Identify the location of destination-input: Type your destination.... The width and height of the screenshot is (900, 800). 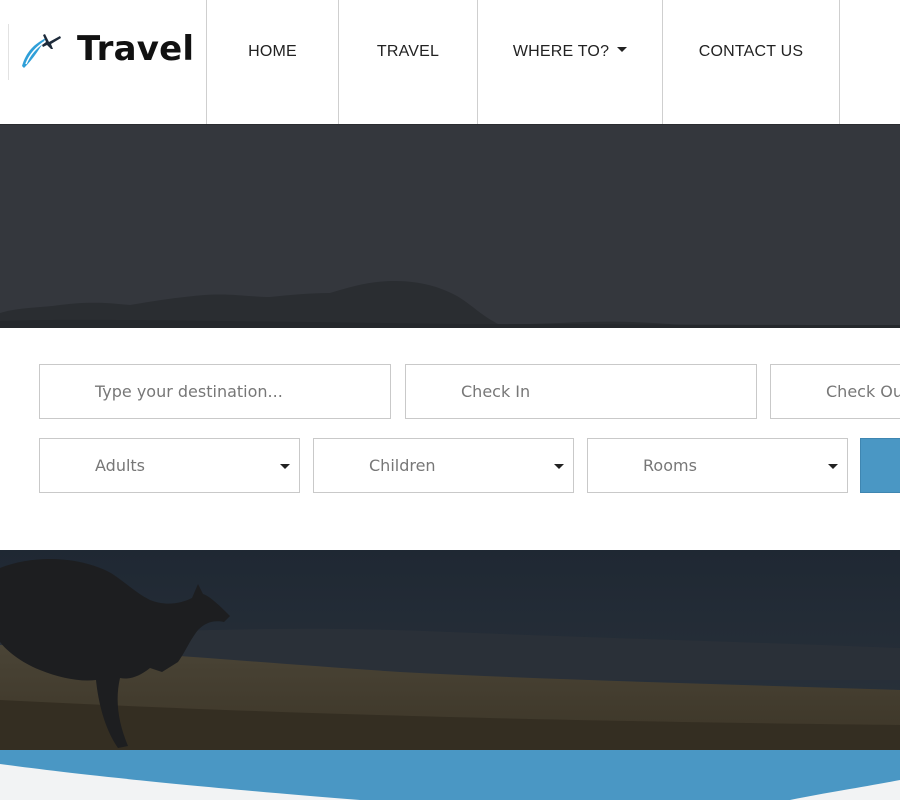
(215, 391).